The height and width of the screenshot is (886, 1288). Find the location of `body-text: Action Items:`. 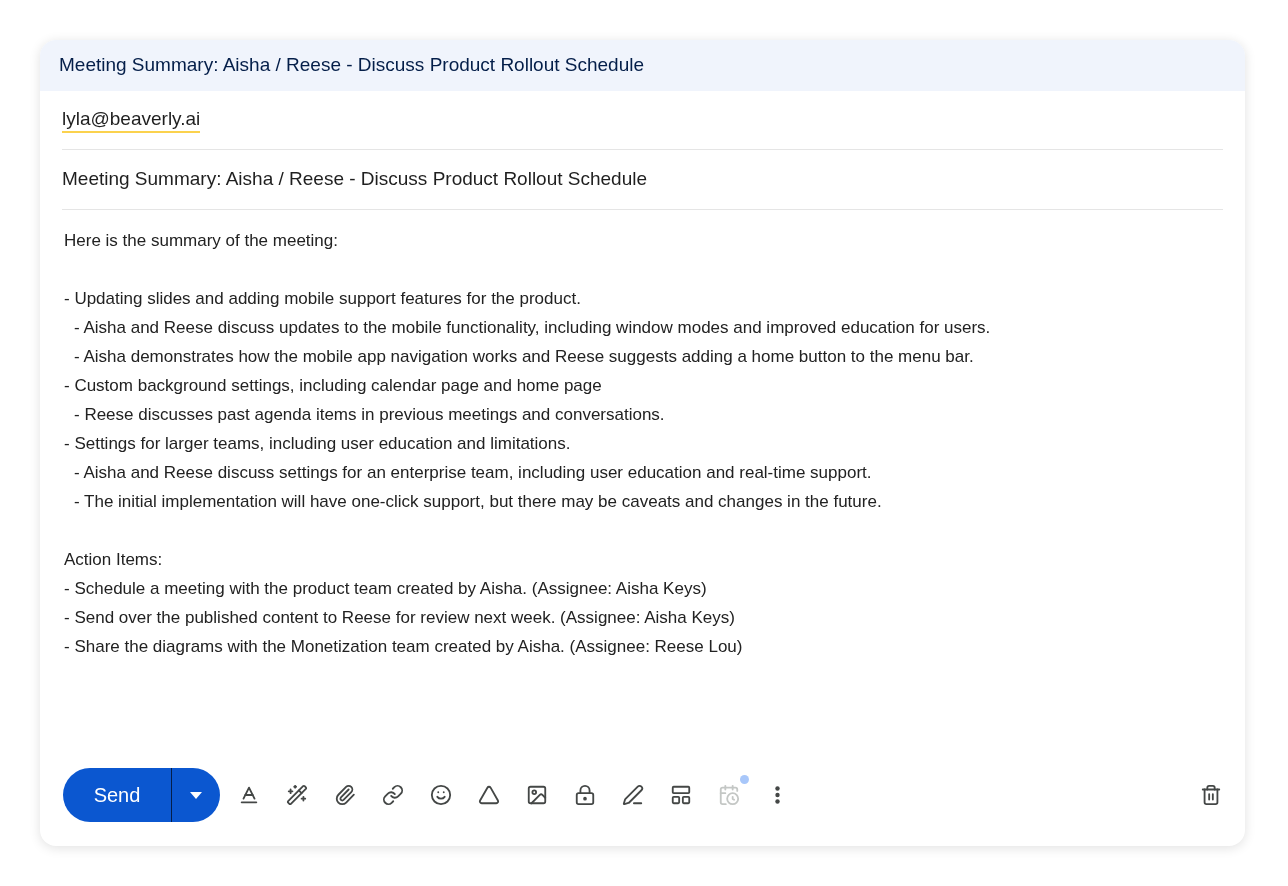

body-text: Action Items: is located at coordinates (114, 560).